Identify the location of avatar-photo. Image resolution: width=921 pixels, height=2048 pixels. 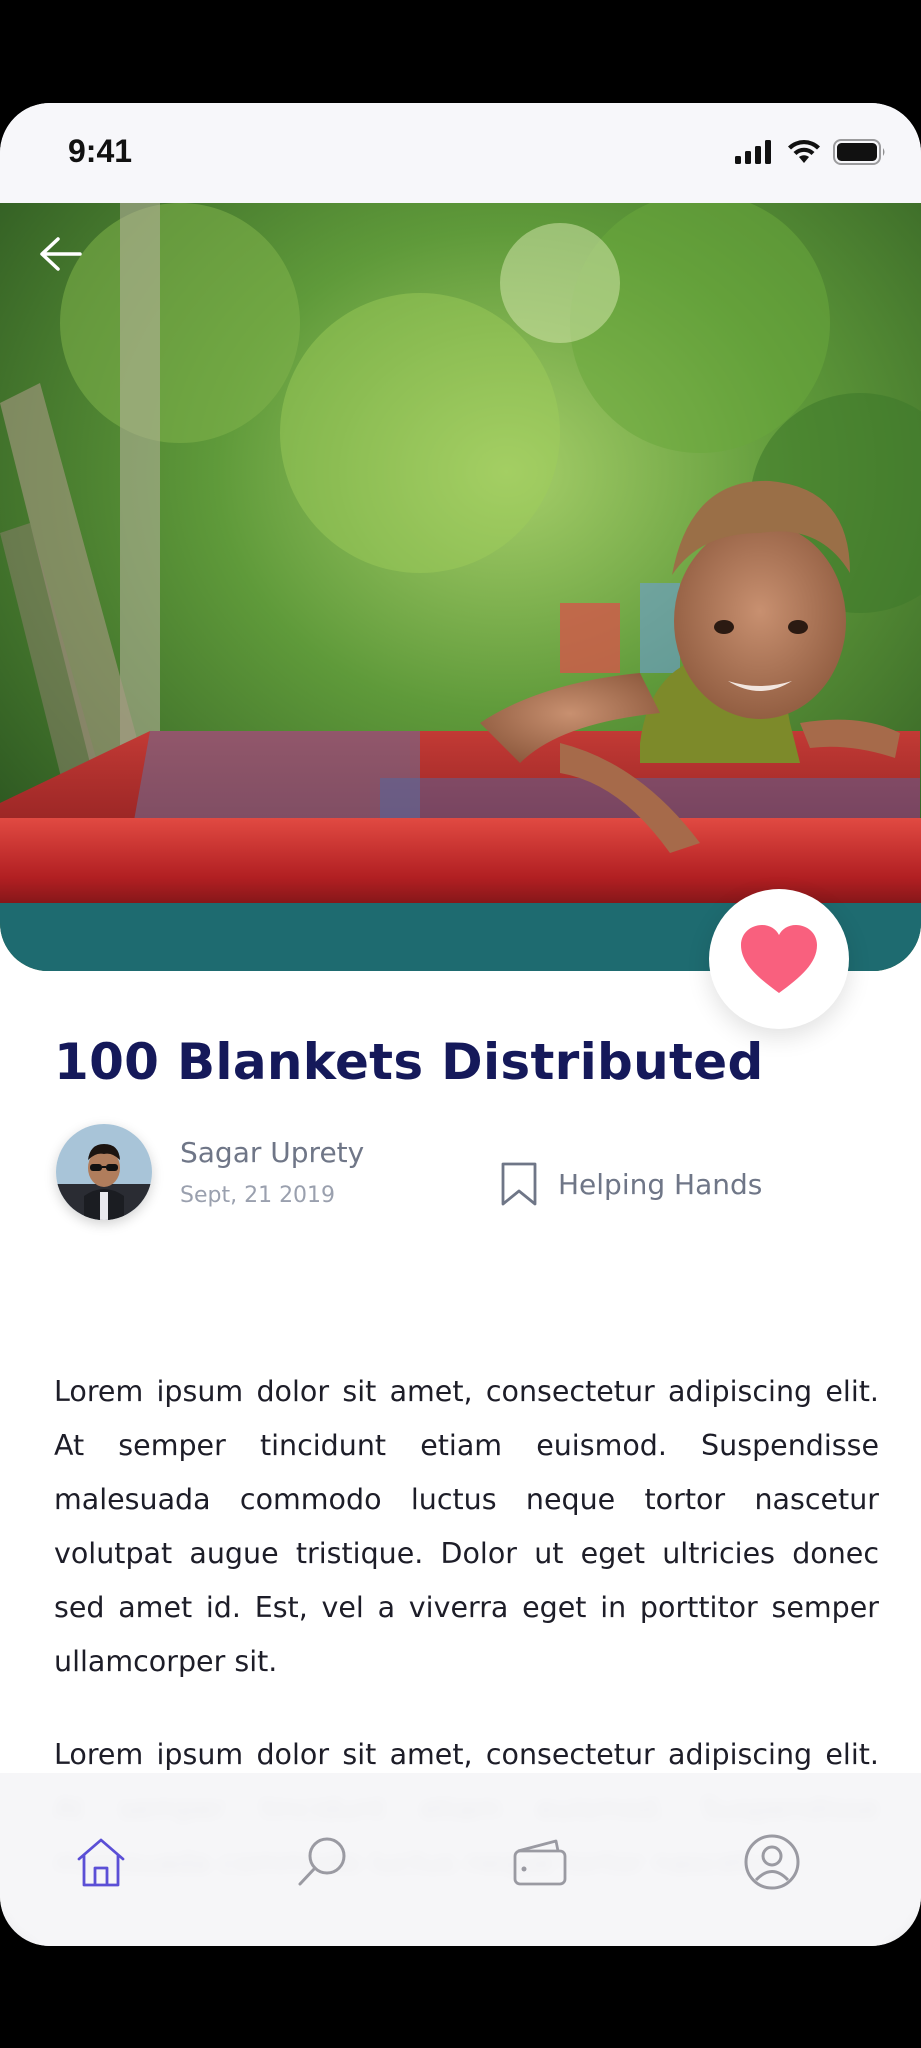
(104, 1172).